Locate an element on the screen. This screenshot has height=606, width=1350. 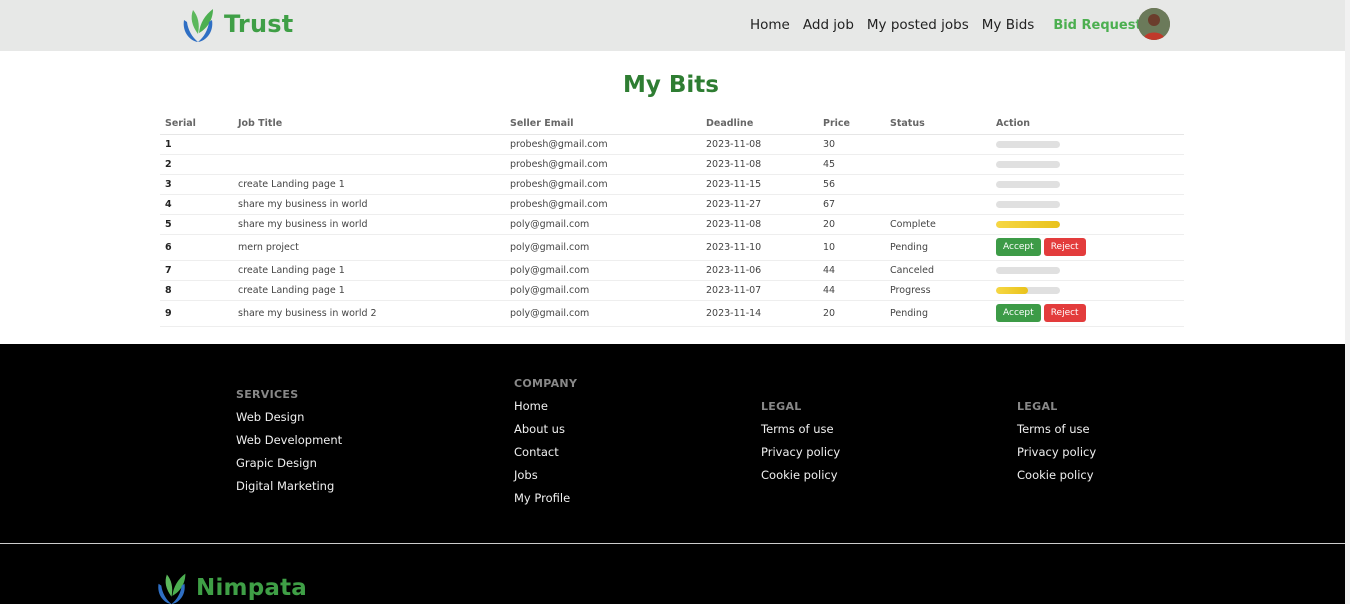
footer-link: Web Design is located at coordinates (289, 417).